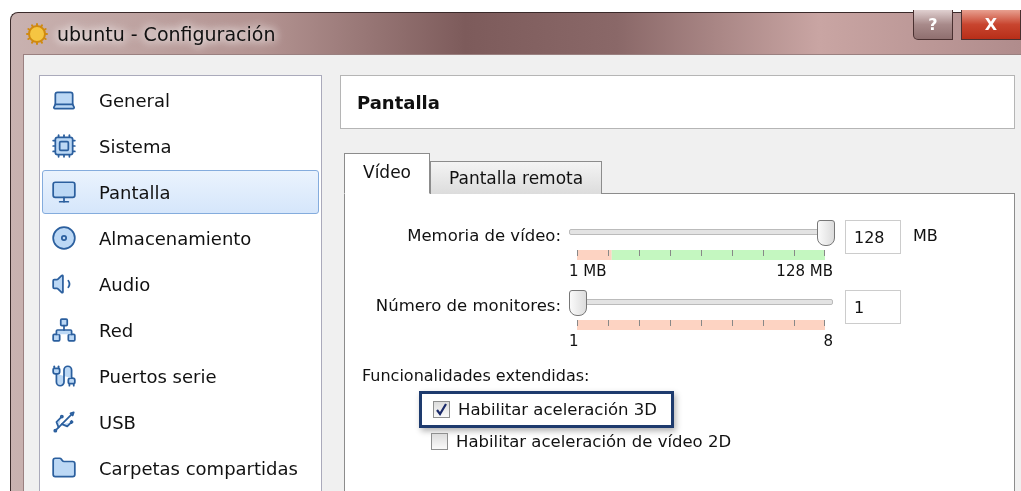 Image resolution: width=1021 pixels, height=491 pixels. I want to click on value-field: 128, so click(873, 237).